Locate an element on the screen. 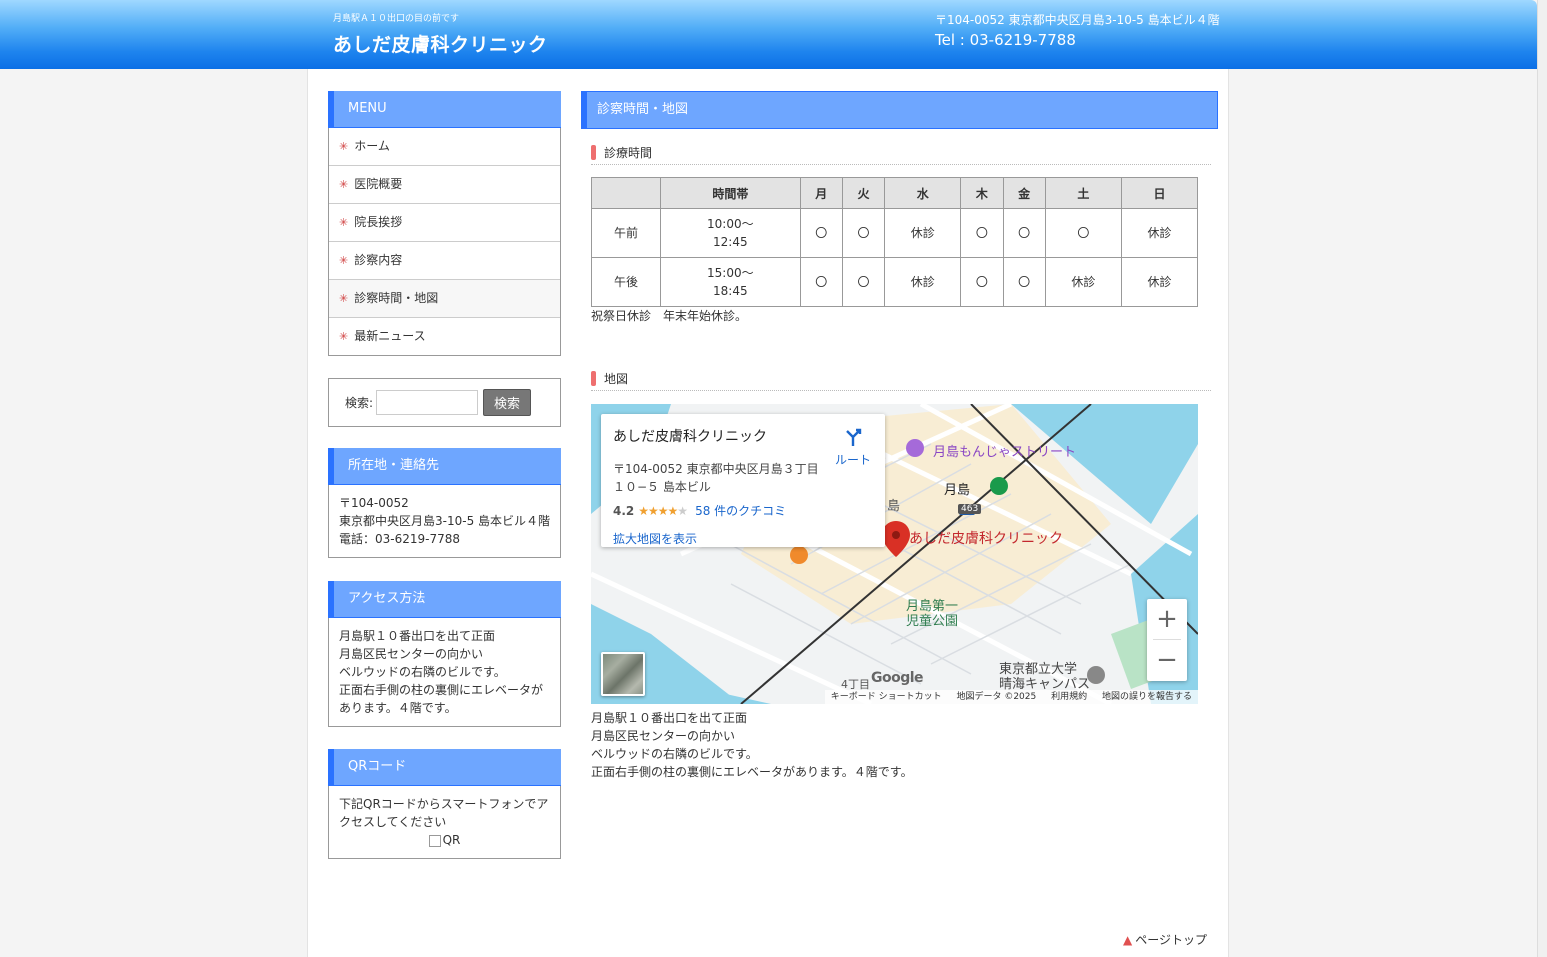 The width and height of the screenshot is (1547, 957). menu-title: MENU is located at coordinates (444, 109).